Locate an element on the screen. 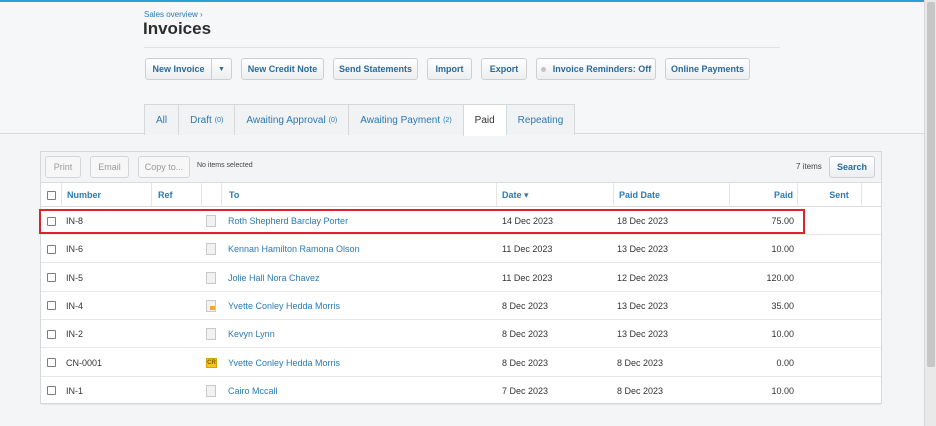 This screenshot has width=936, height=426. invoice-number: IN-6 is located at coordinates (75, 249).